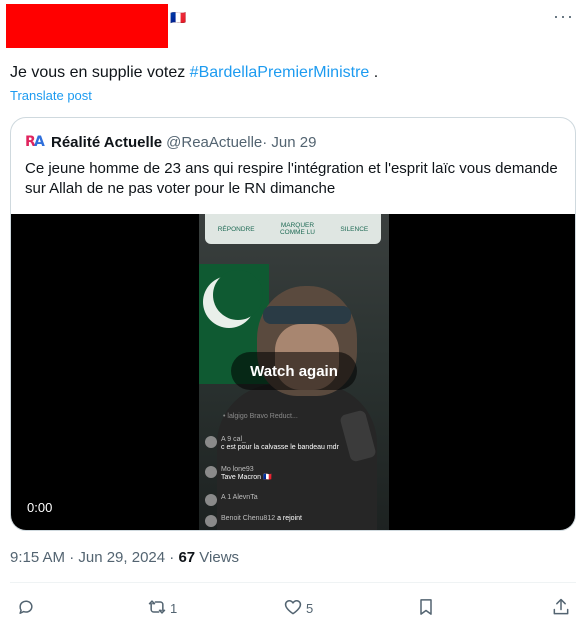 This screenshot has width=586, height=634. What do you see at coordinates (39, 142) in the screenshot?
I see `avatar-letter-a: A` at bounding box center [39, 142].